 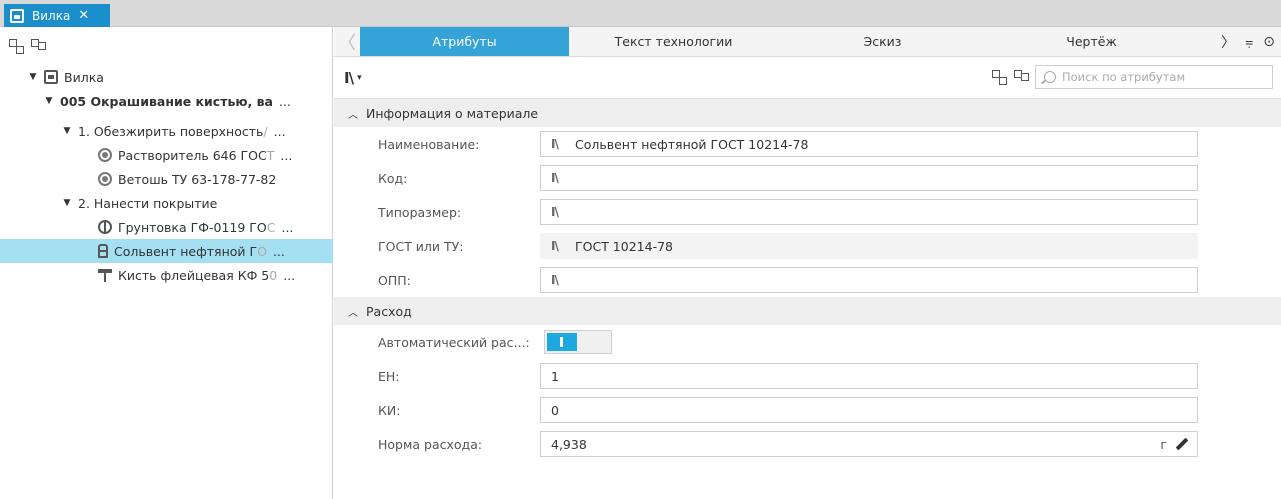 I want to click on tree-expand-icon, so click(x=16, y=46).